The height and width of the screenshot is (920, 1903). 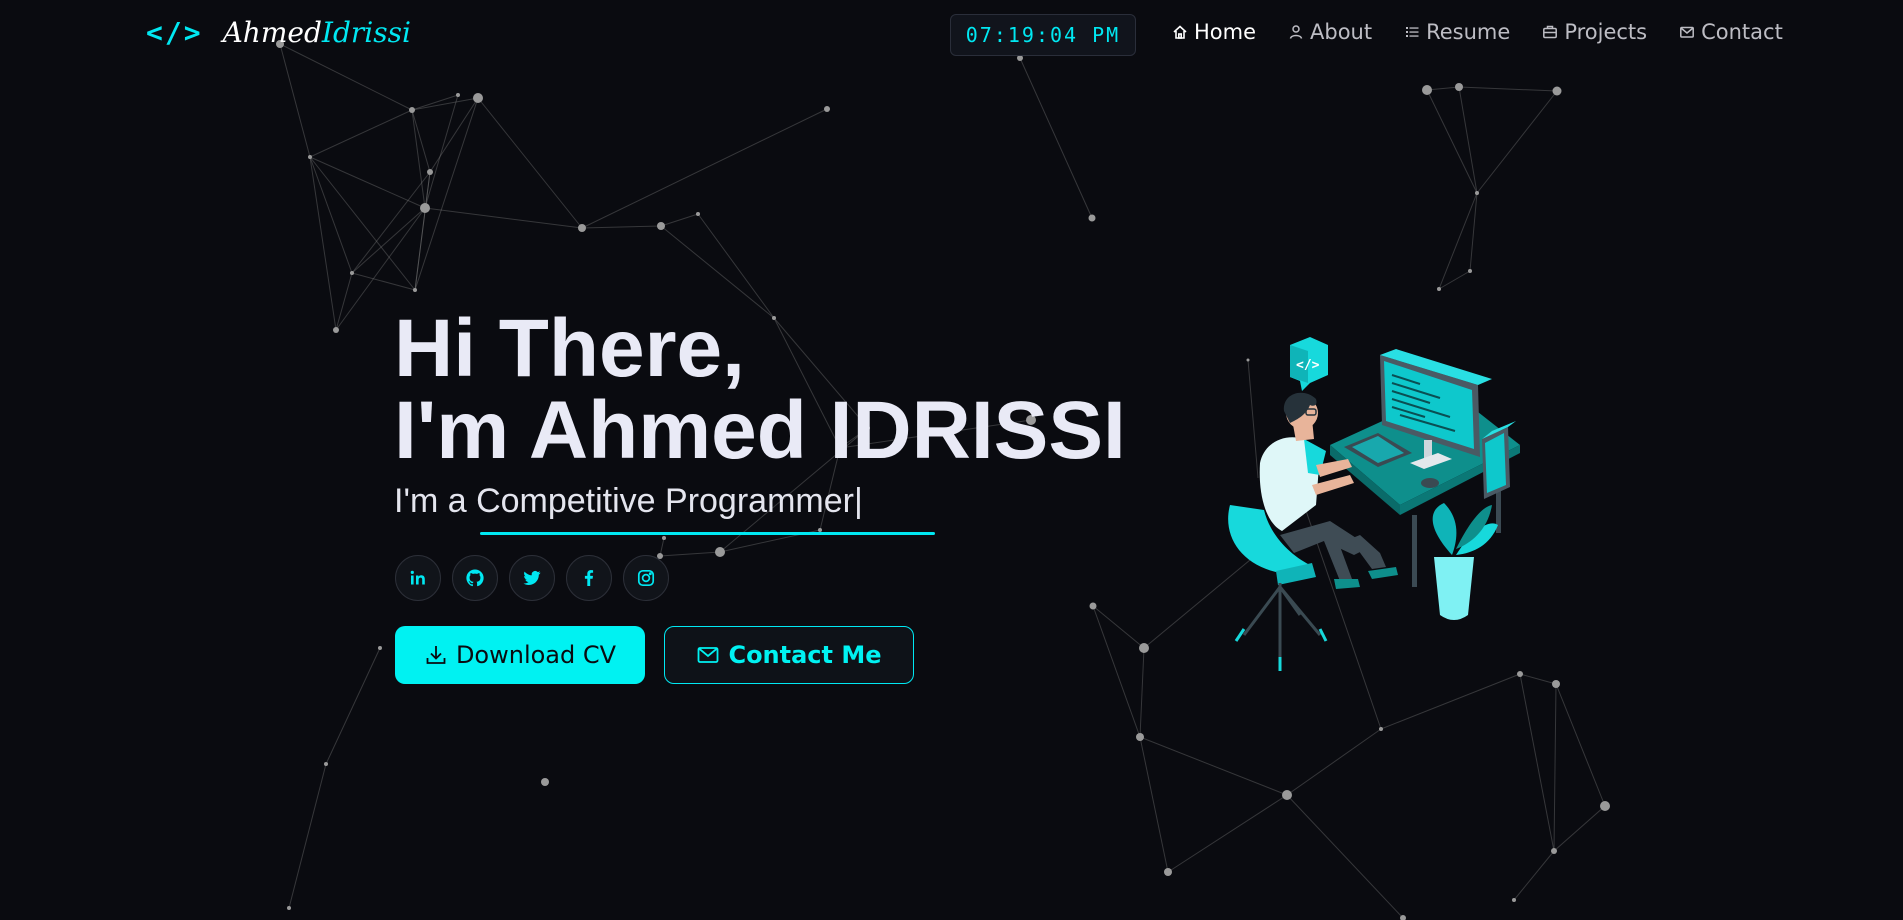 I want to click on download-icon, so click(x=436, y=655).